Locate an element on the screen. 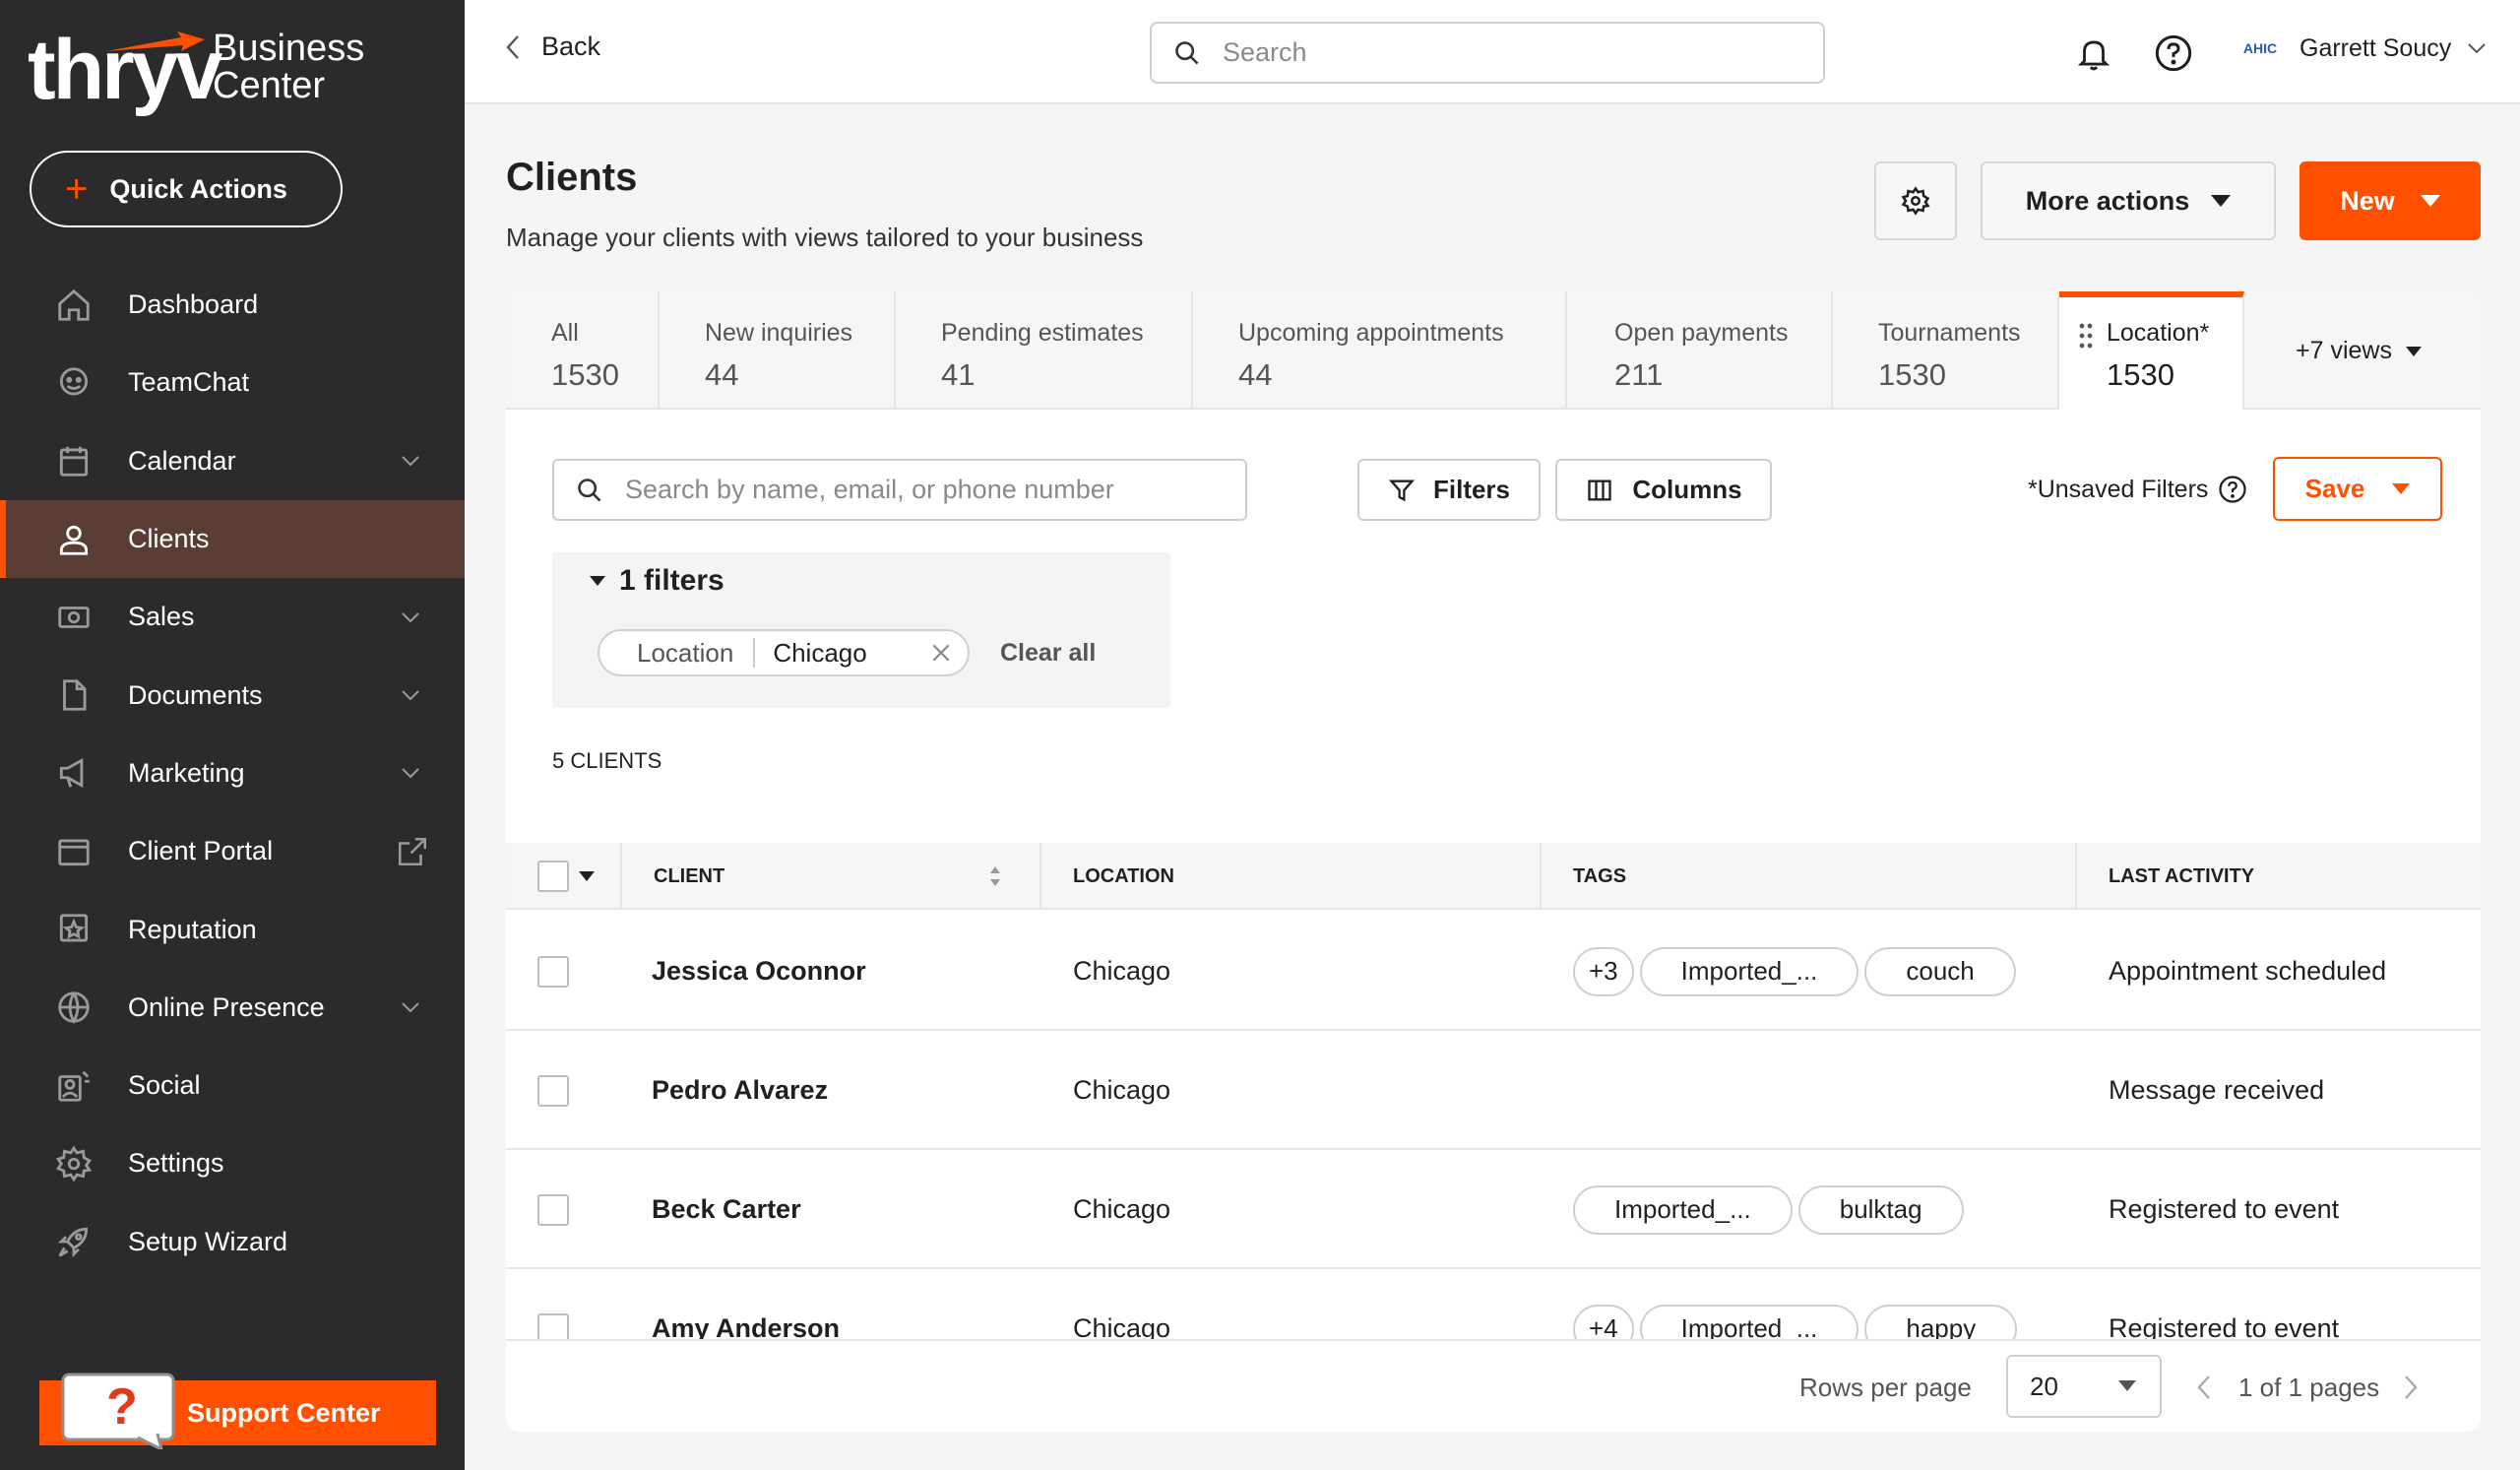 This screenshot has width=2520, height=1470. tab-count: 1530 is located at coordinates (2140, 374).